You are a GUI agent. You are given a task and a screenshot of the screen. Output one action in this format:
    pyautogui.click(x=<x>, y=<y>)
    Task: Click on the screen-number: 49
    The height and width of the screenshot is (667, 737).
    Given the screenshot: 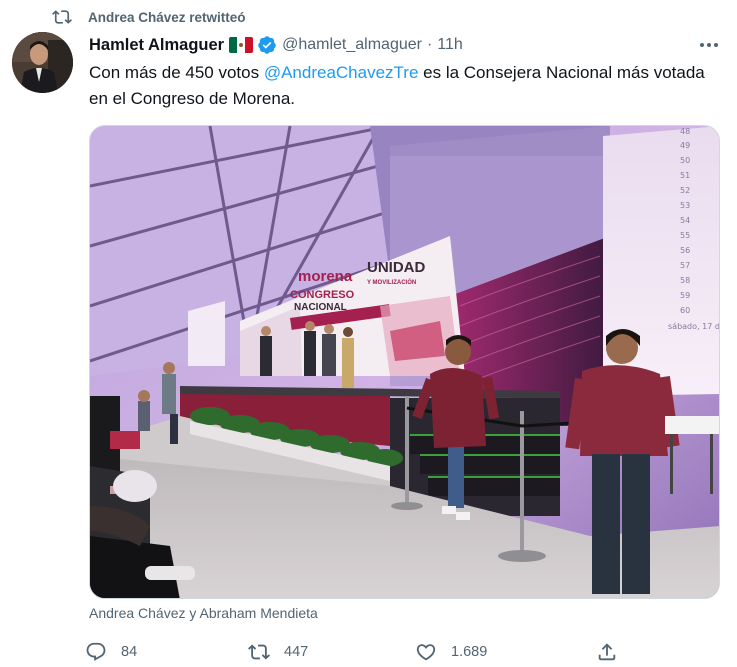 What is the action you would take?
    pyautogui.click(x=685, y=145)
    